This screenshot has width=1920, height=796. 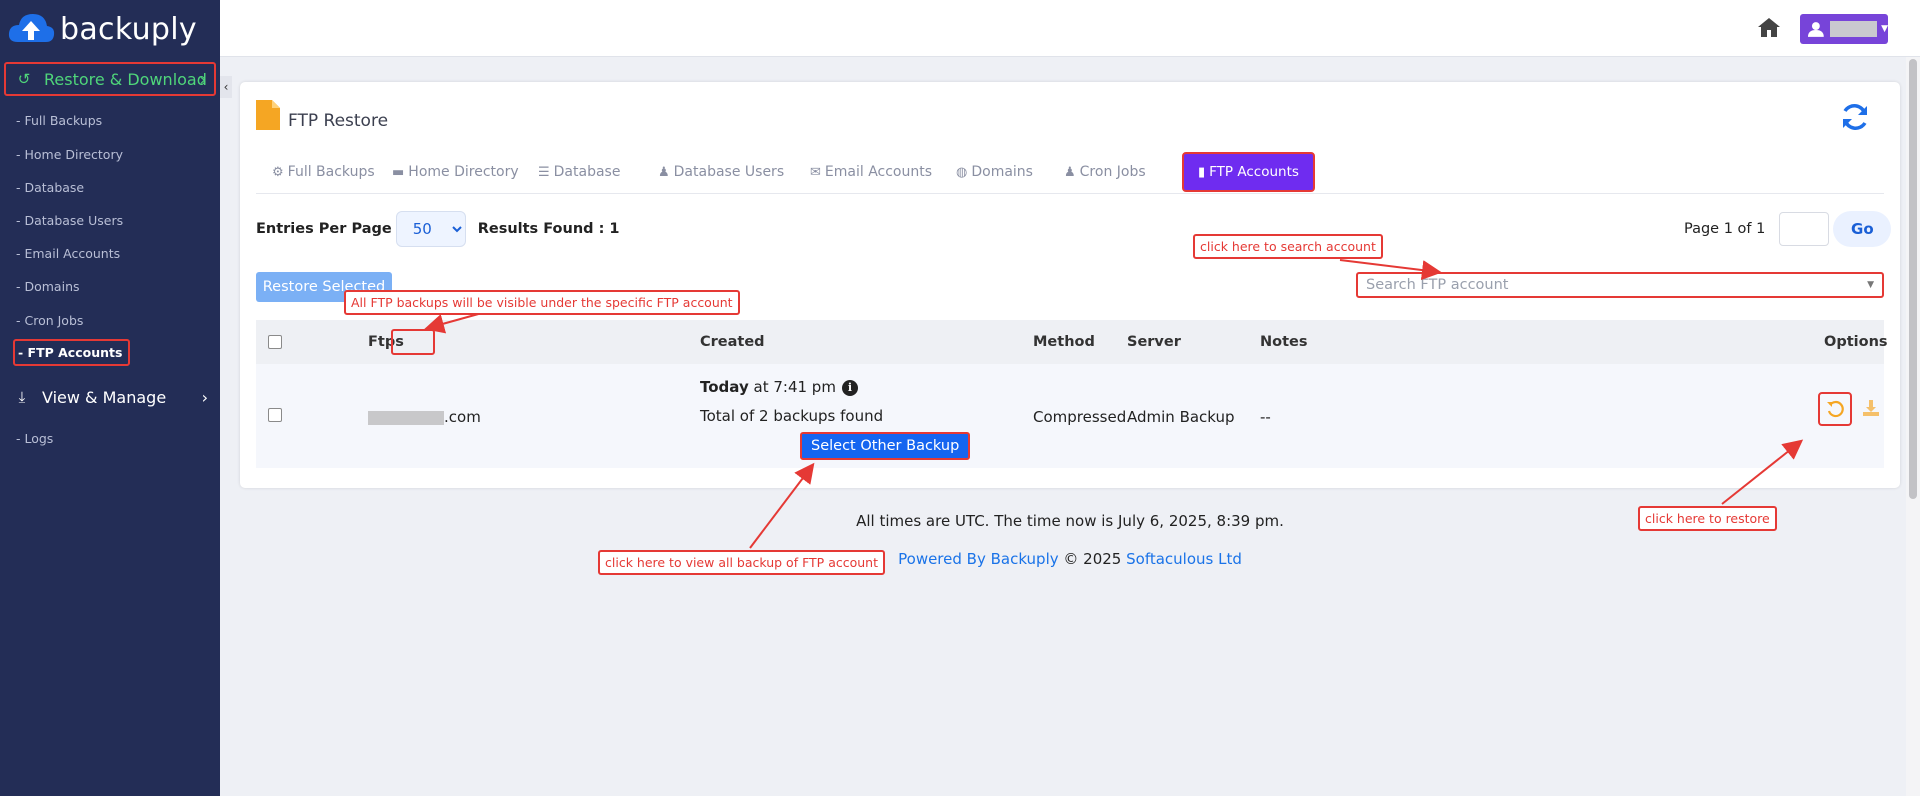 What do you see at coordinates (978, 559) in the screenshot?
I see `powered-by-link: Powered By Backuply` at bounding box center [978, 559].